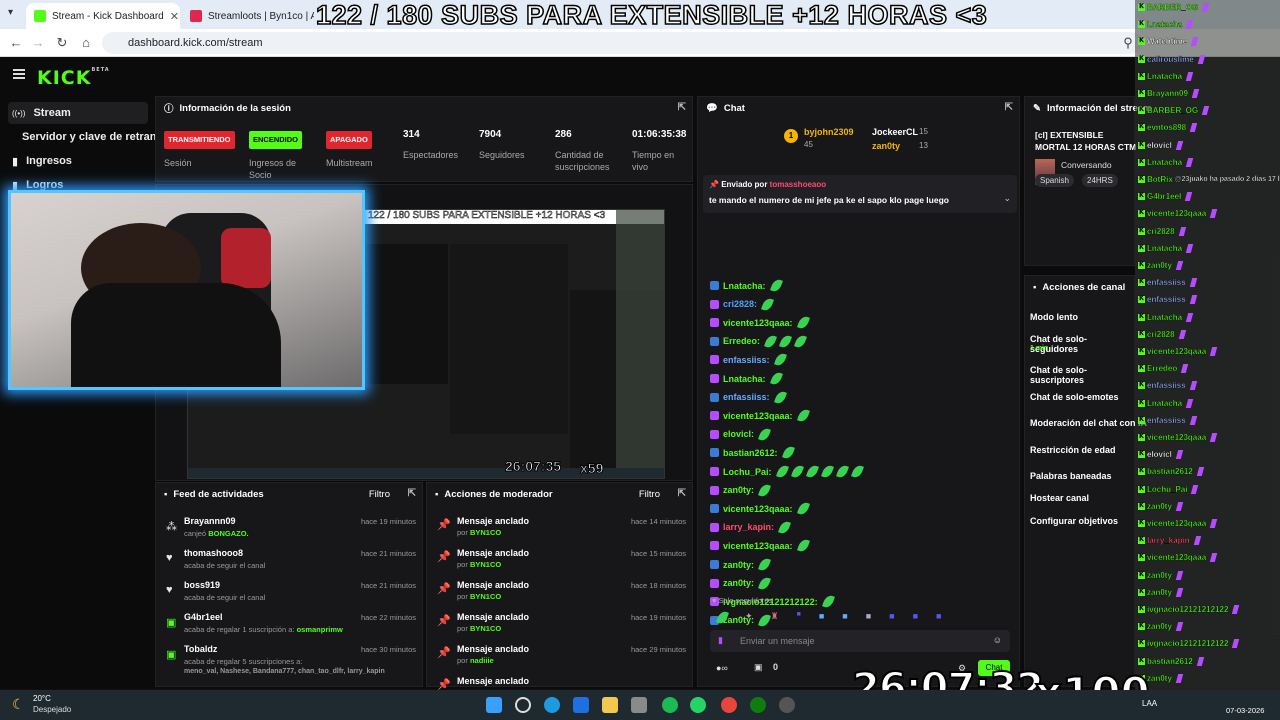 This screenshot has width=1280, height=720. I want to click on weather-temp: 20°C, so click(42, 698).